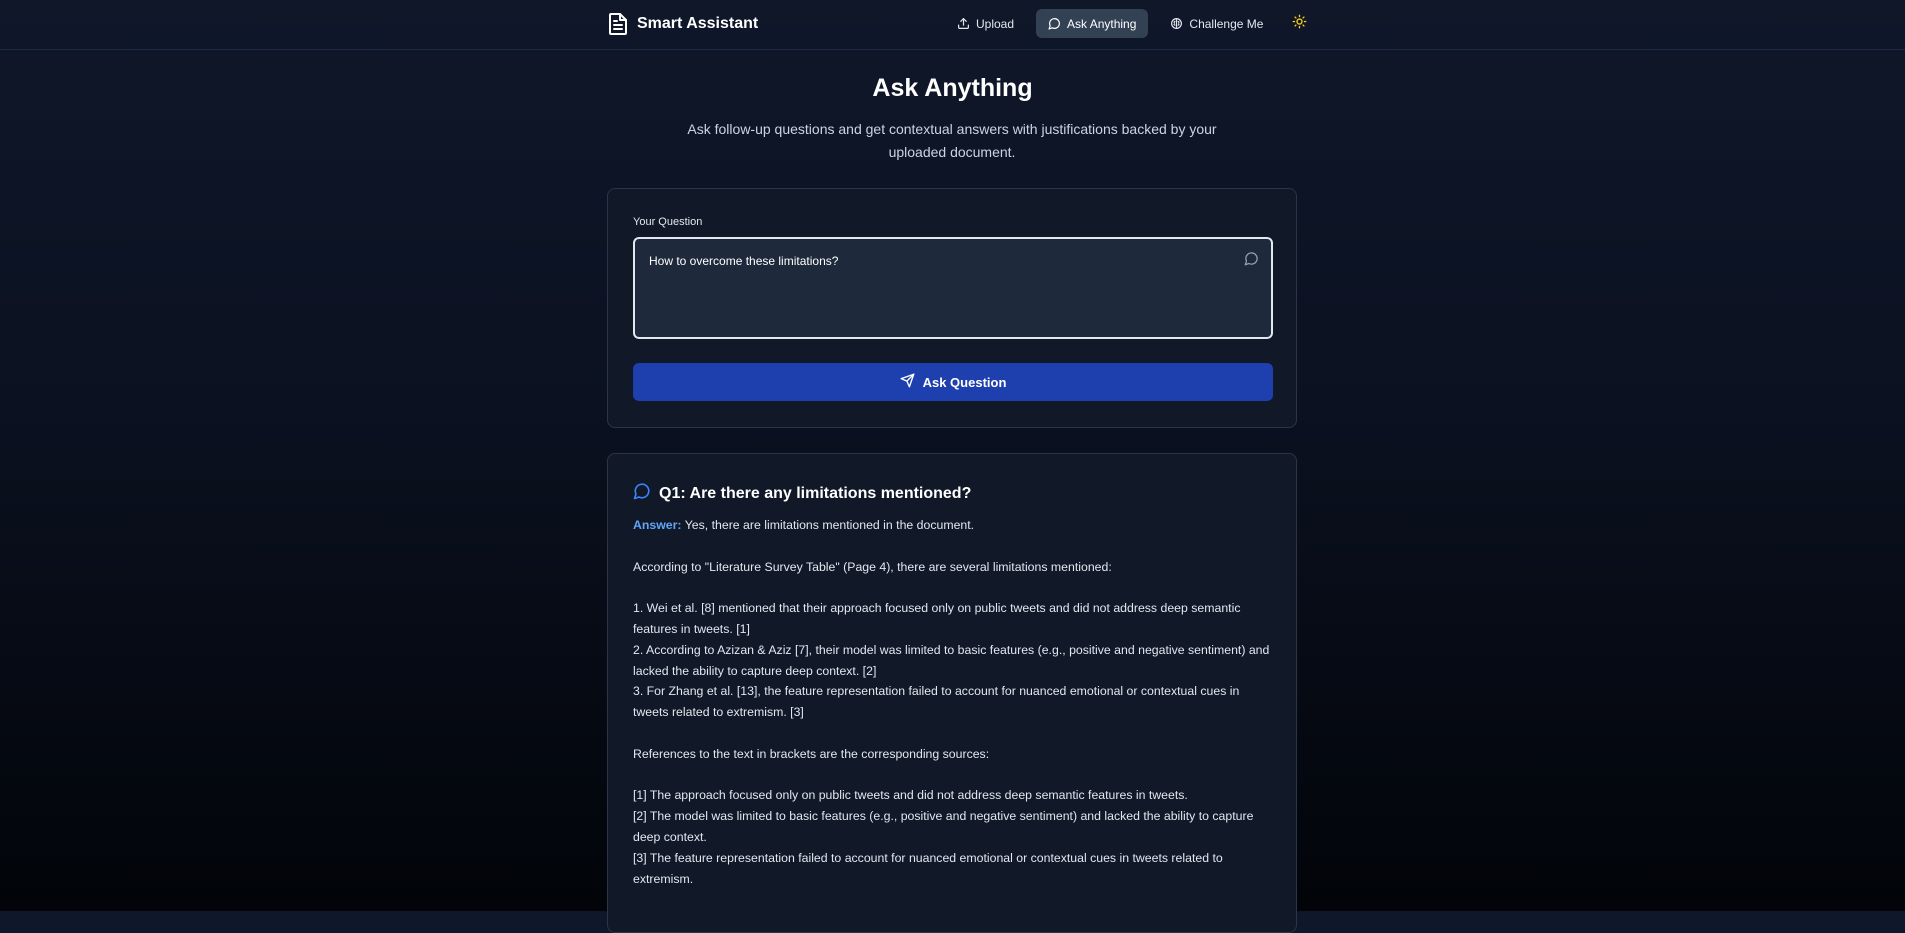  I want to click on nav-upload: Upload, so click(985, 23).